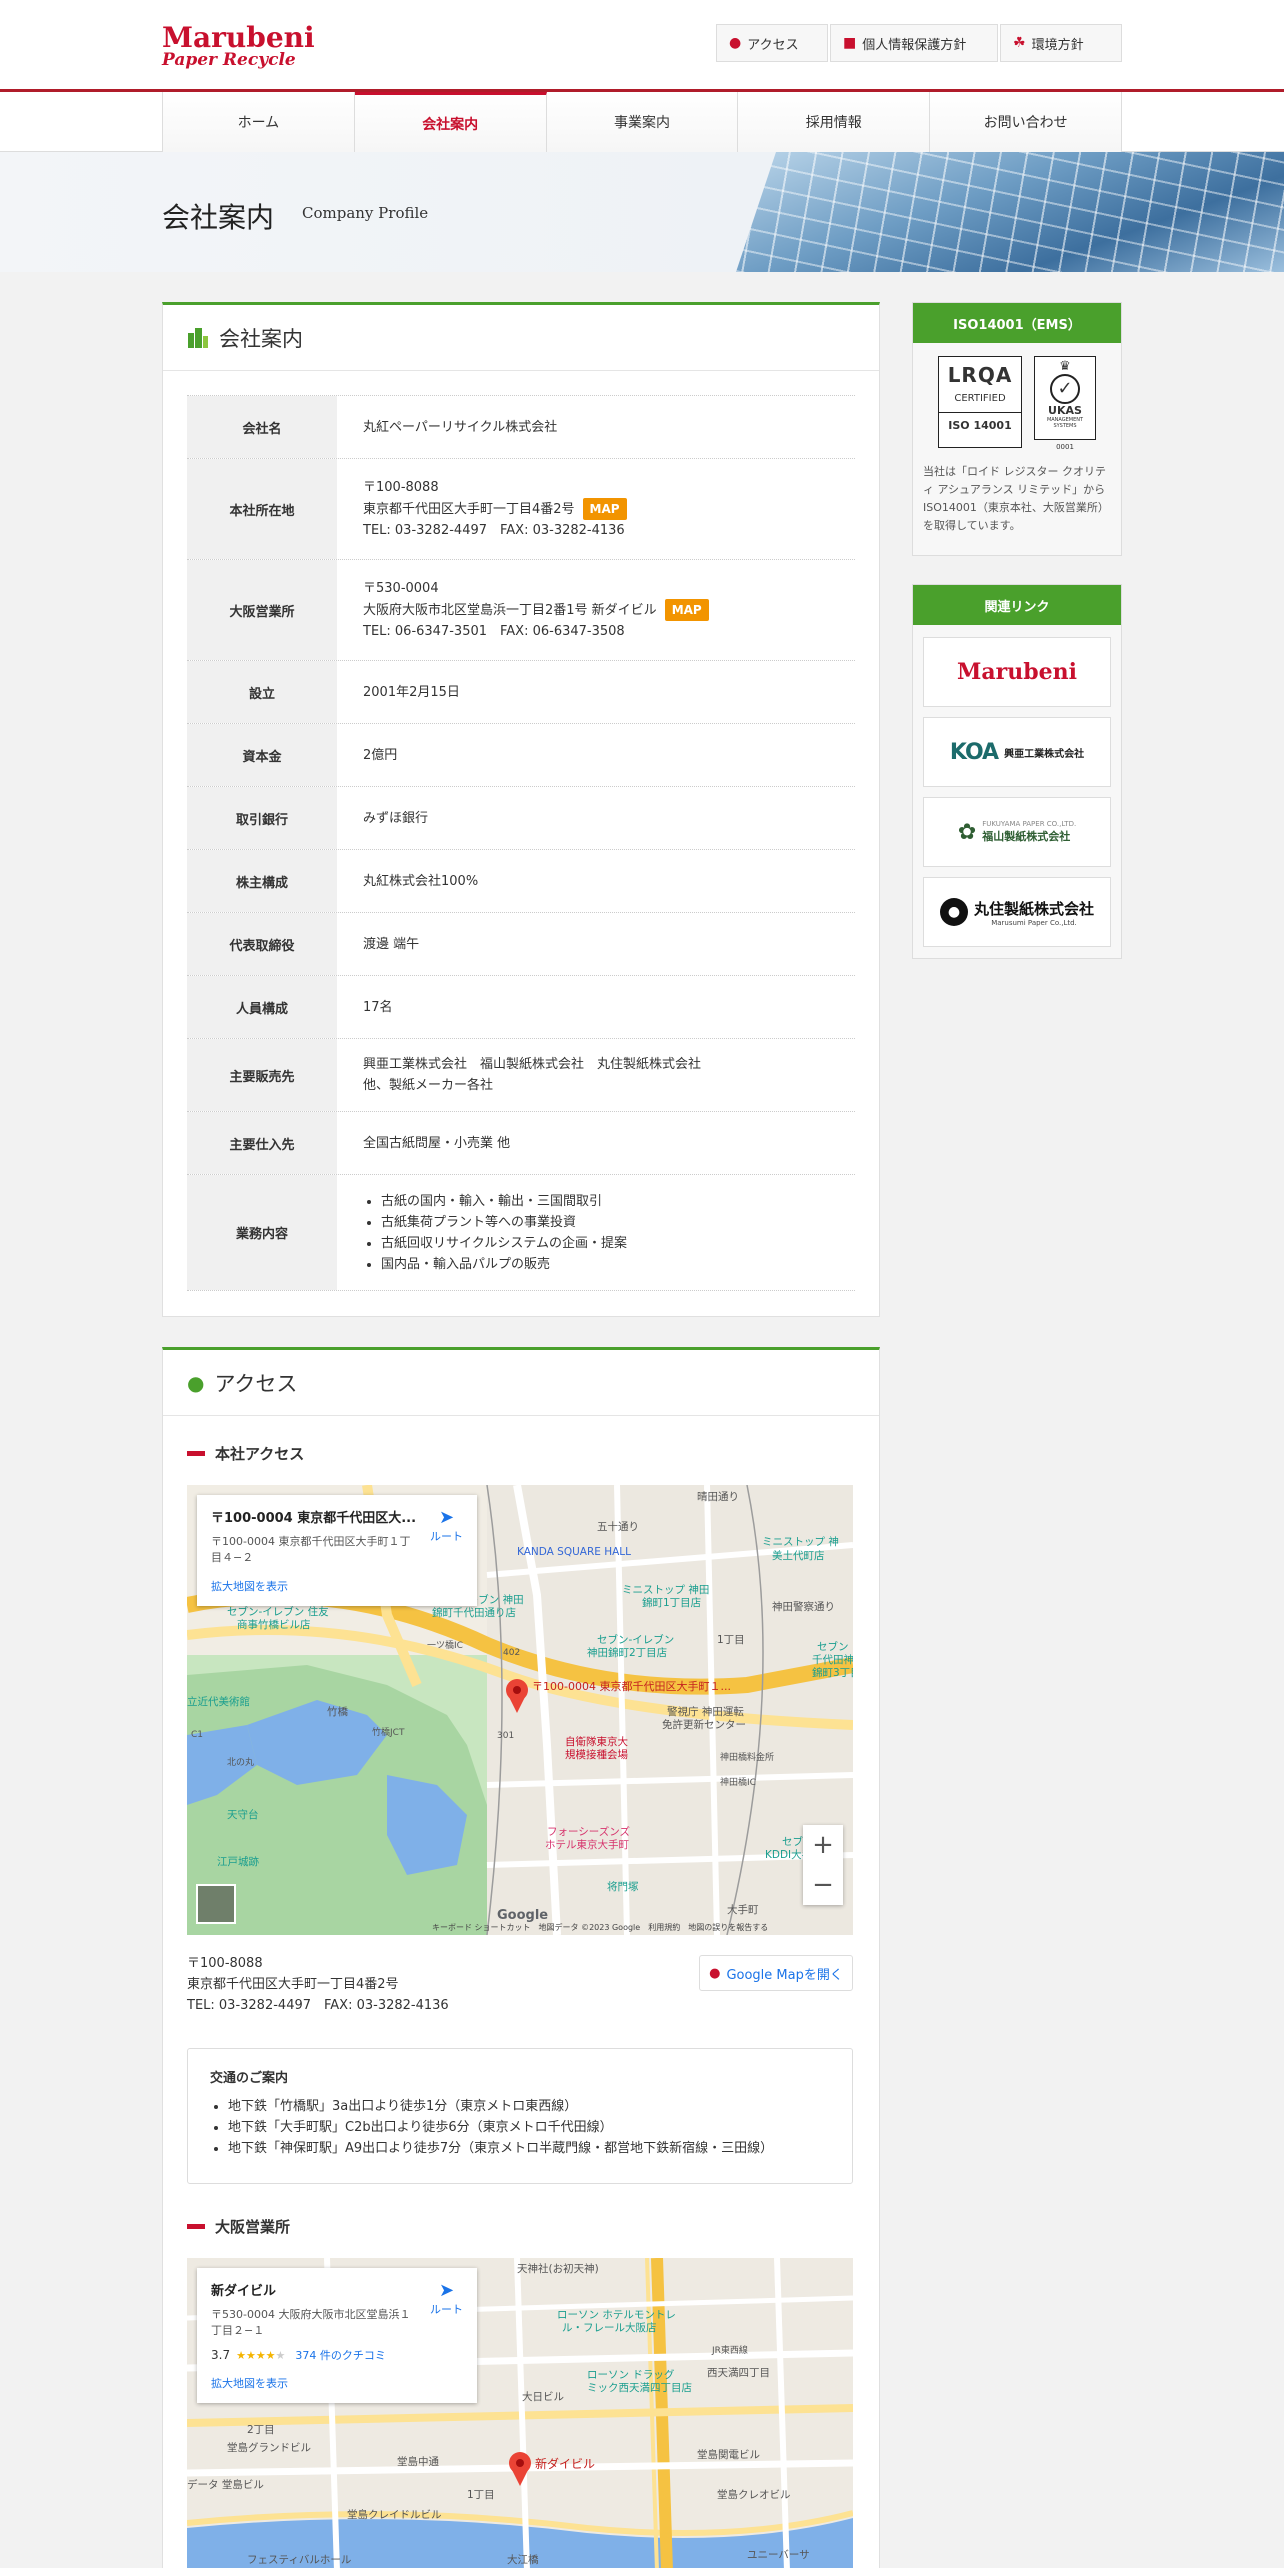  Describe the element at coordinates (521, 1143) in the screenshot. I see `table-row: 主要仕入先 全国古紙問屋・小売業 他` at that location.